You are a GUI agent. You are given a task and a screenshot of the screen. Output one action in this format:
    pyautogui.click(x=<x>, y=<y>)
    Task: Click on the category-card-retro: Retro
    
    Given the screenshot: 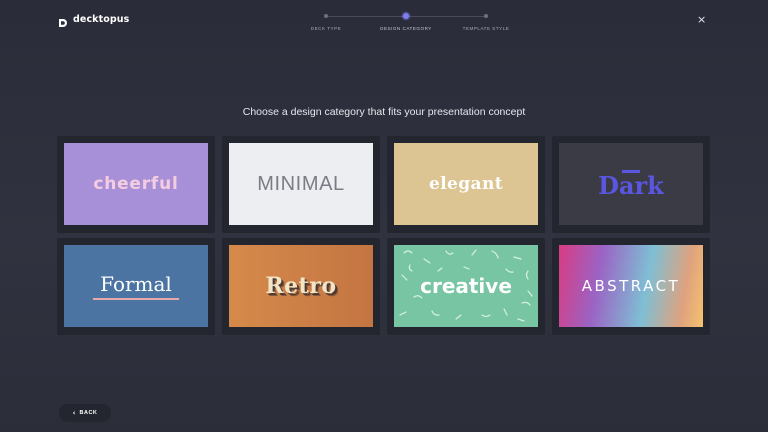 What is the action you would take?
    pyautogui.click(x=301, y=286)
    